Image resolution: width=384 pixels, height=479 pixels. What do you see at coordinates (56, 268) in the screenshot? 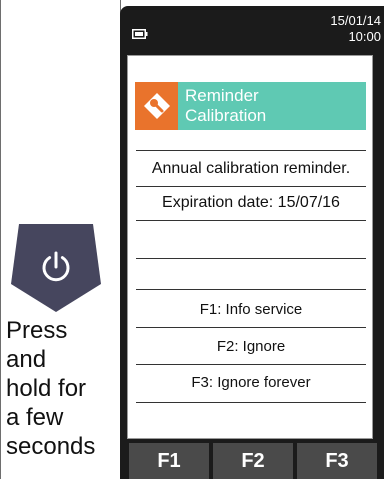
I see `power-button` at bounding box center [56, 268].